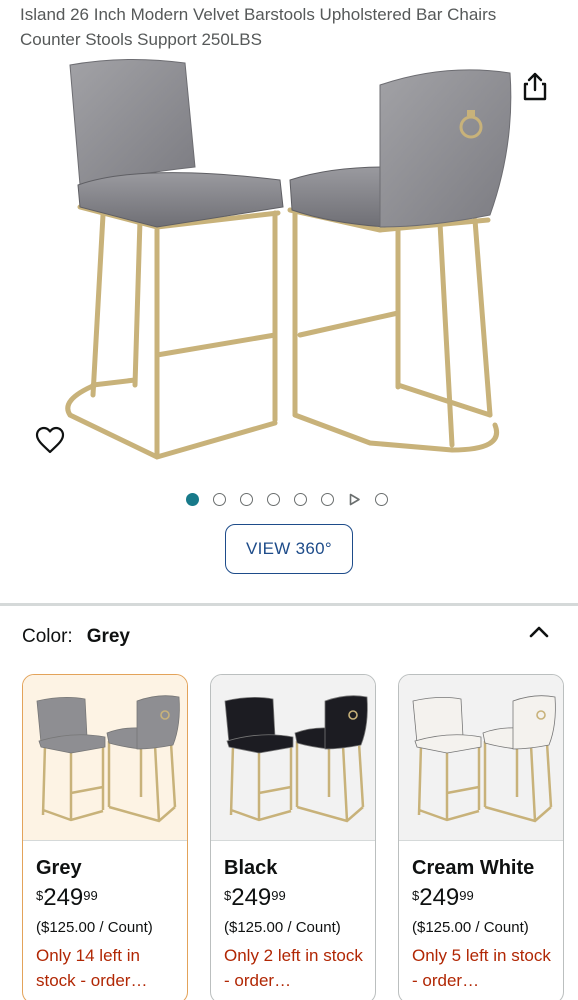 The width and height of the screenshot is (578, 1000). I want to click on chair-front-backrest, so click(132, 122).